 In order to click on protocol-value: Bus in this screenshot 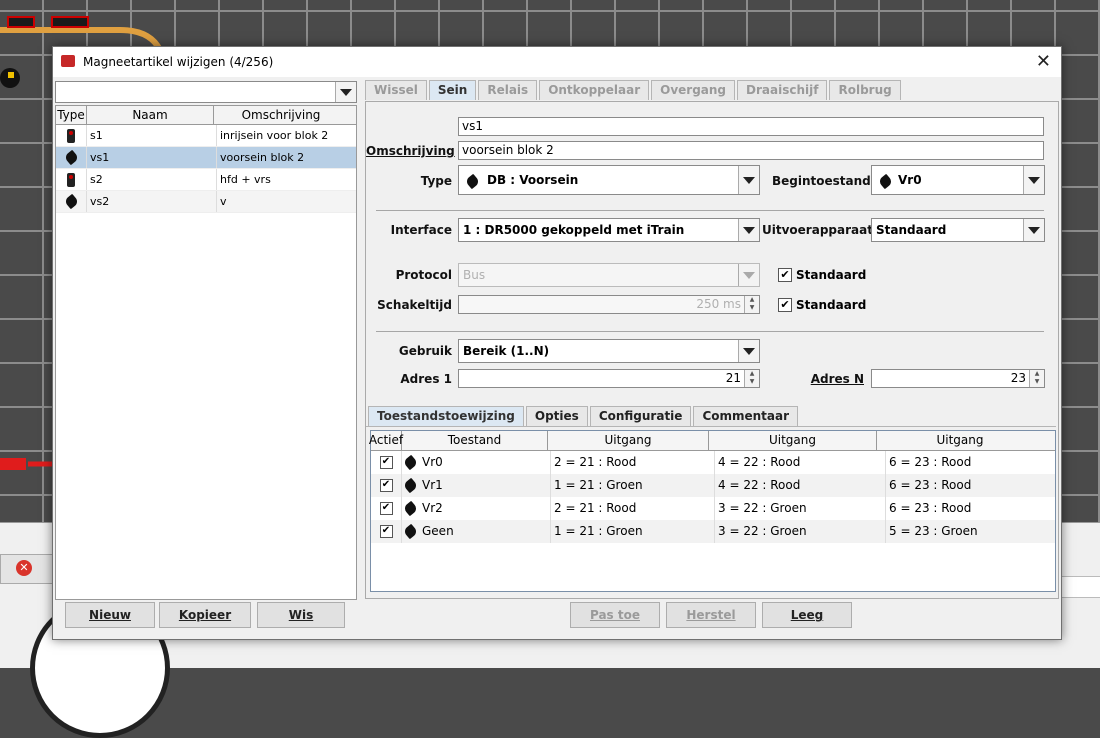, I will do `click(474, 275)`.